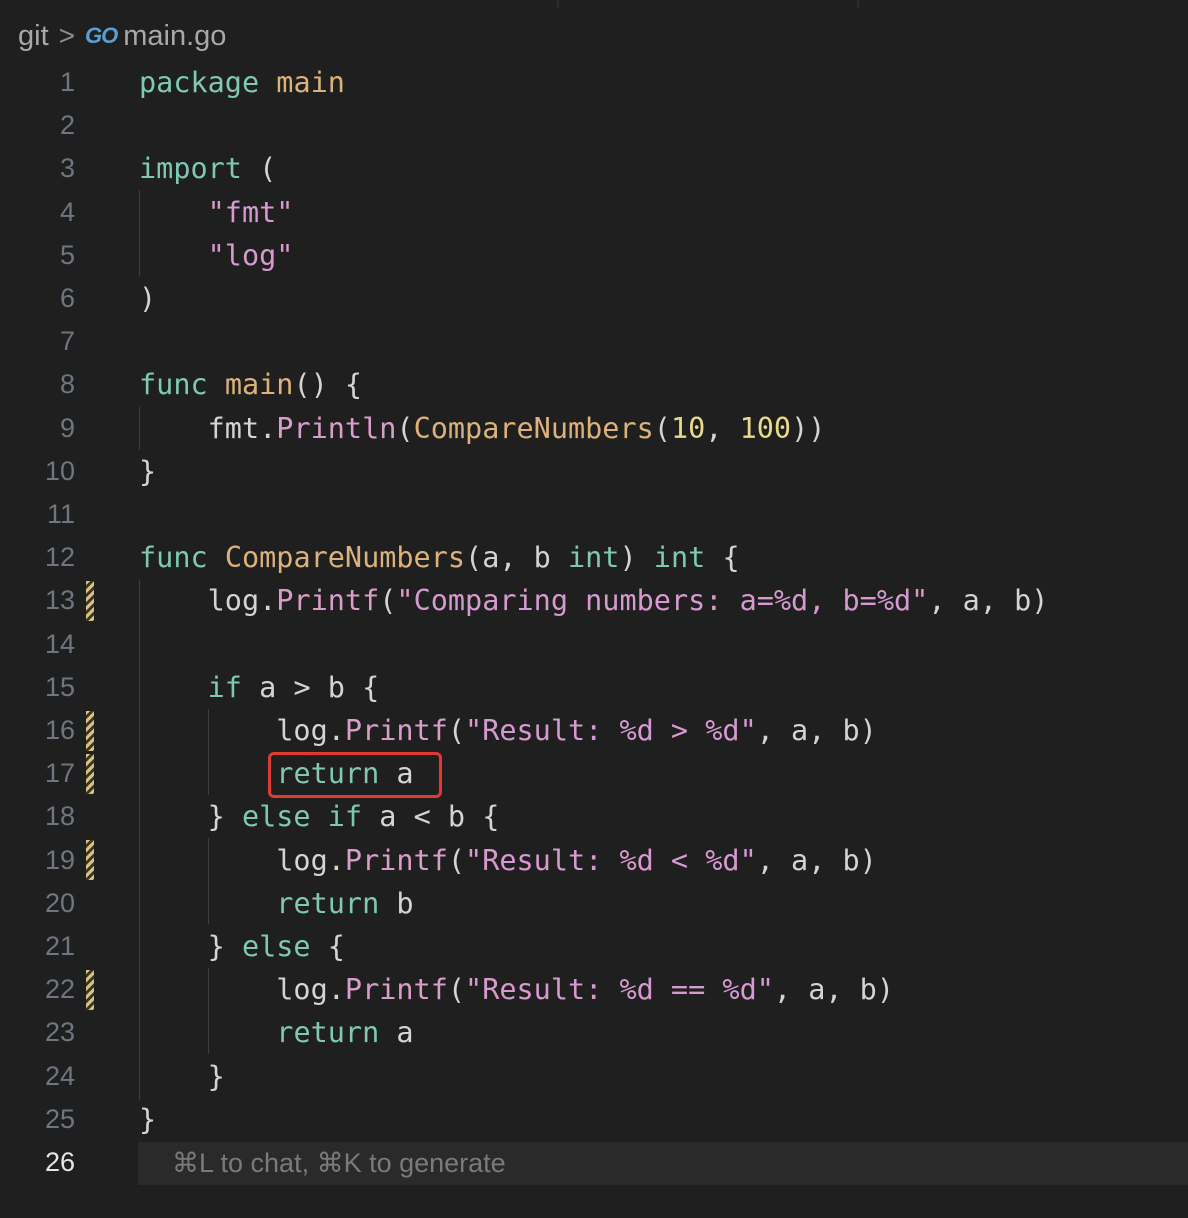 The height and width of the screenshot is (1218, 1188). Describe the element at coordinates (242, 82) in the screenshot. I see `code-text: package main` at that location.